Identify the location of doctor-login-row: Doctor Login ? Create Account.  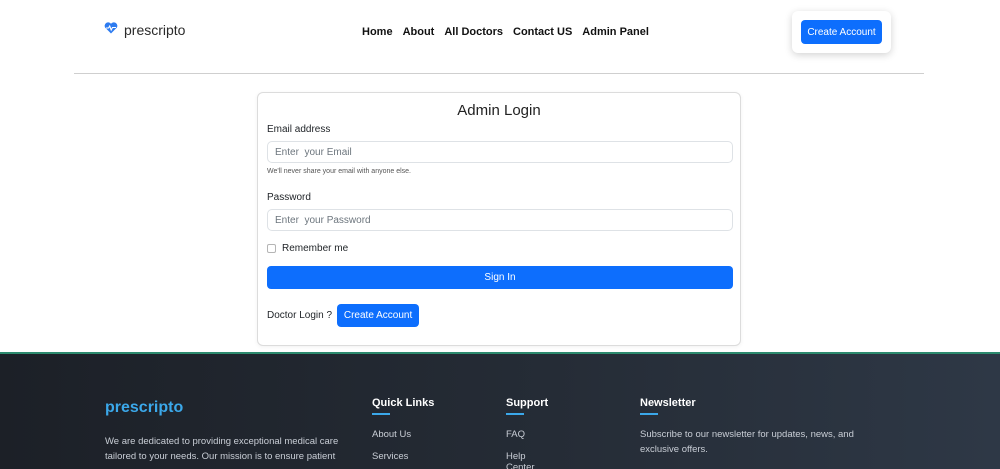
(343, 315).